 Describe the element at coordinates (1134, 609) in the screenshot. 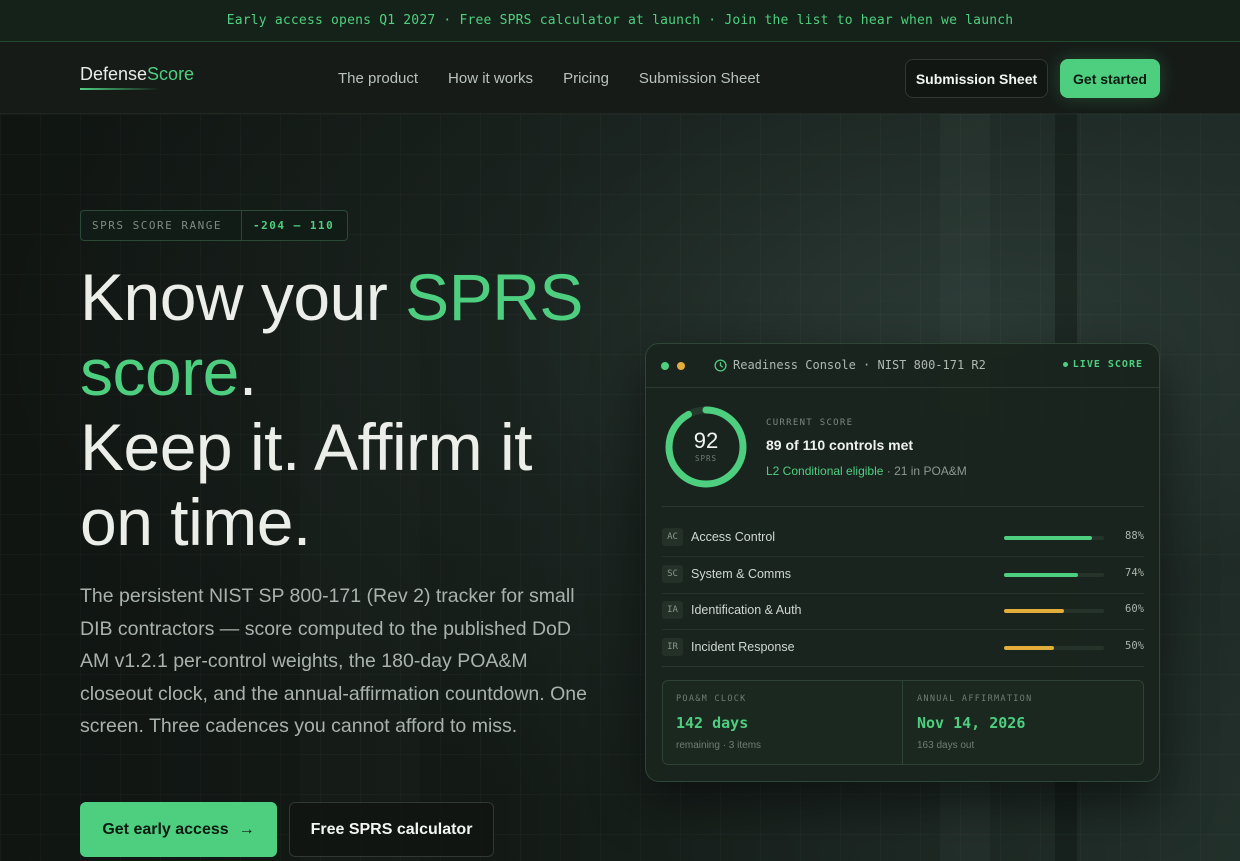

I see `control-percent: 60%` at that location.